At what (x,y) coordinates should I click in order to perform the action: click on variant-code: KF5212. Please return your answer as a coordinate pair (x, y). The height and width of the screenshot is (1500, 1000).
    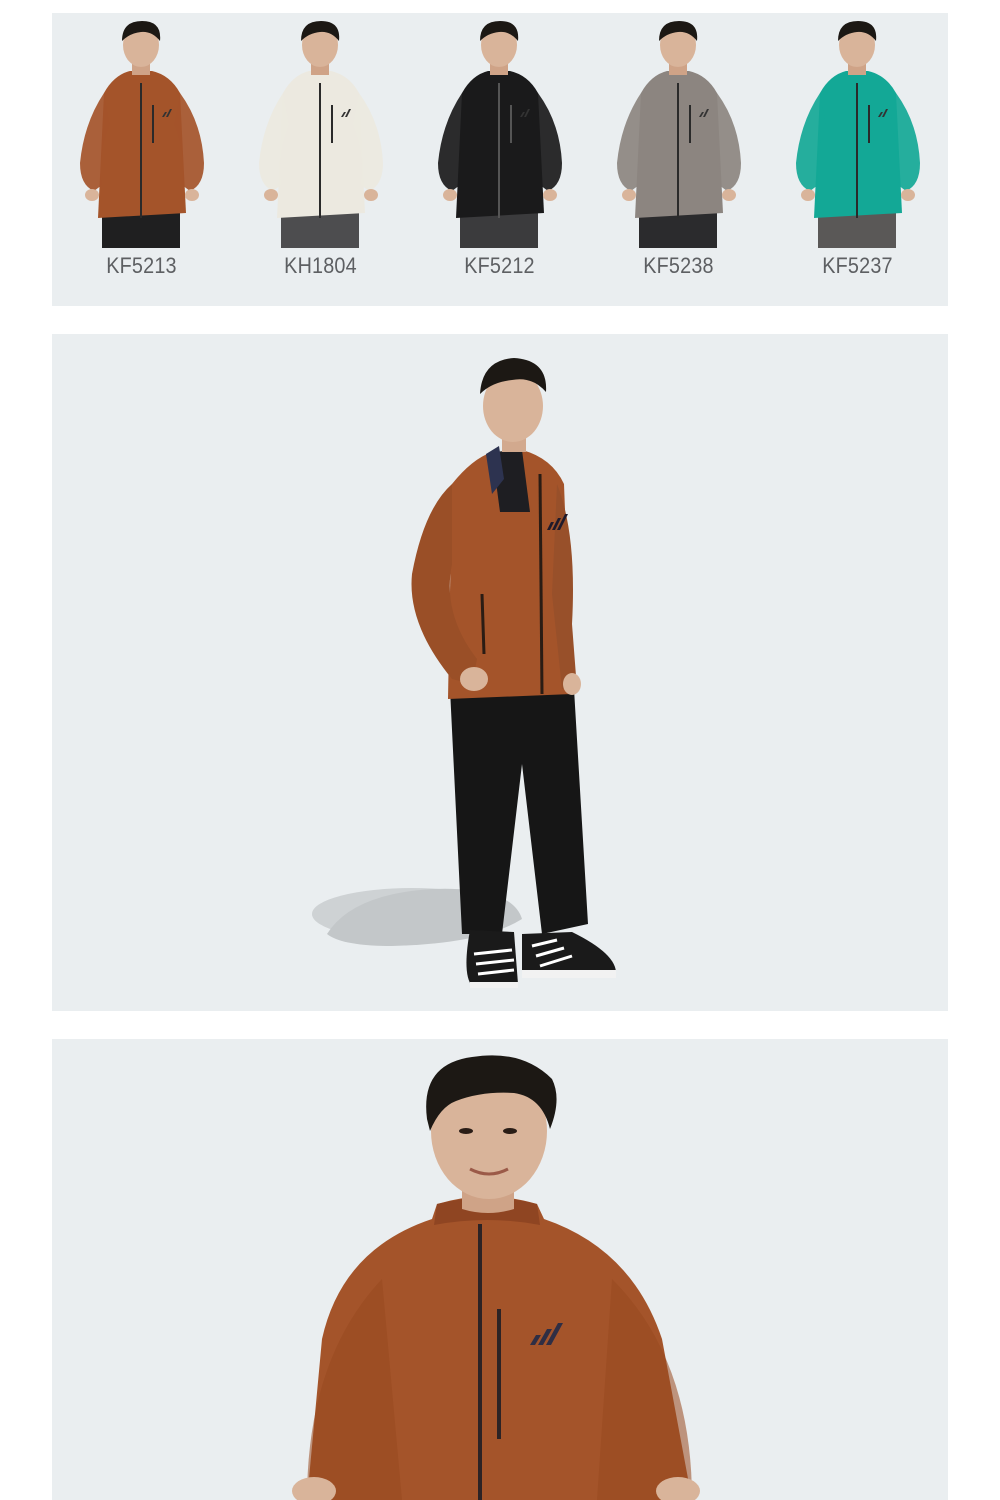
    Looking at the image, I should click on (499, 265).